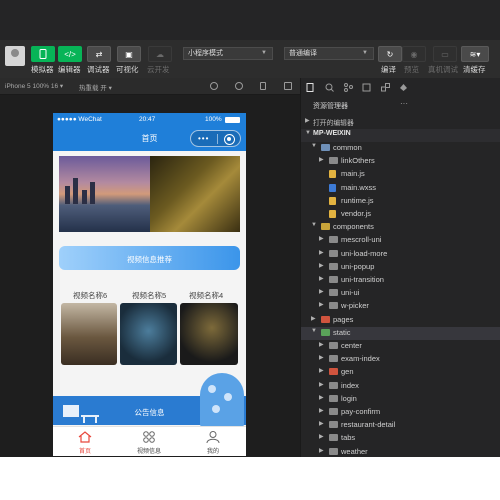 The width and height of the screenshot is (500, 500). What do you see at coordinates (400, 254) in the screenshot?
I see `tree-folder: ▶ uni-load-more` at bounding box center [400, 254].